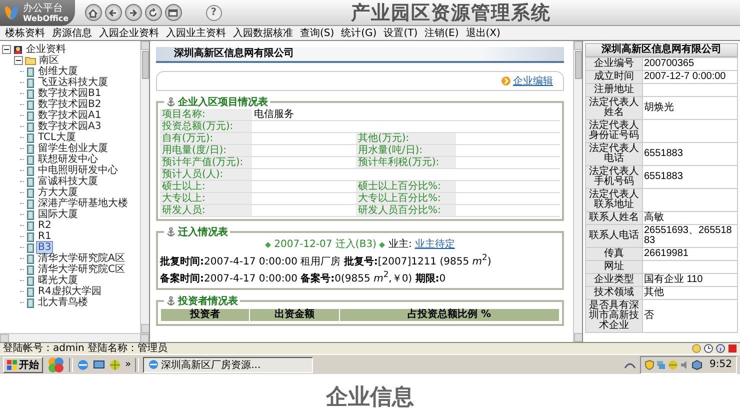 The height and width of the screenshot is (420, 740). What do you see at coordinates (69, 104) in the screenshot?
I see `tree-item: 数字技术园B2` at bounding box center [69, 104].